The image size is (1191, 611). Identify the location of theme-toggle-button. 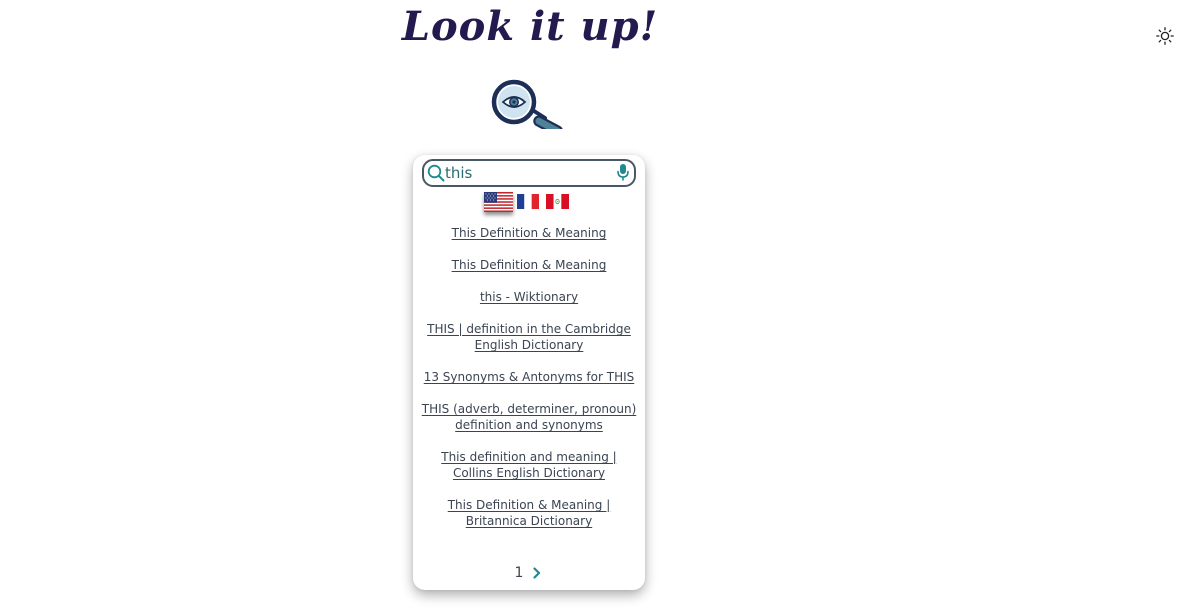
(1165, 36).